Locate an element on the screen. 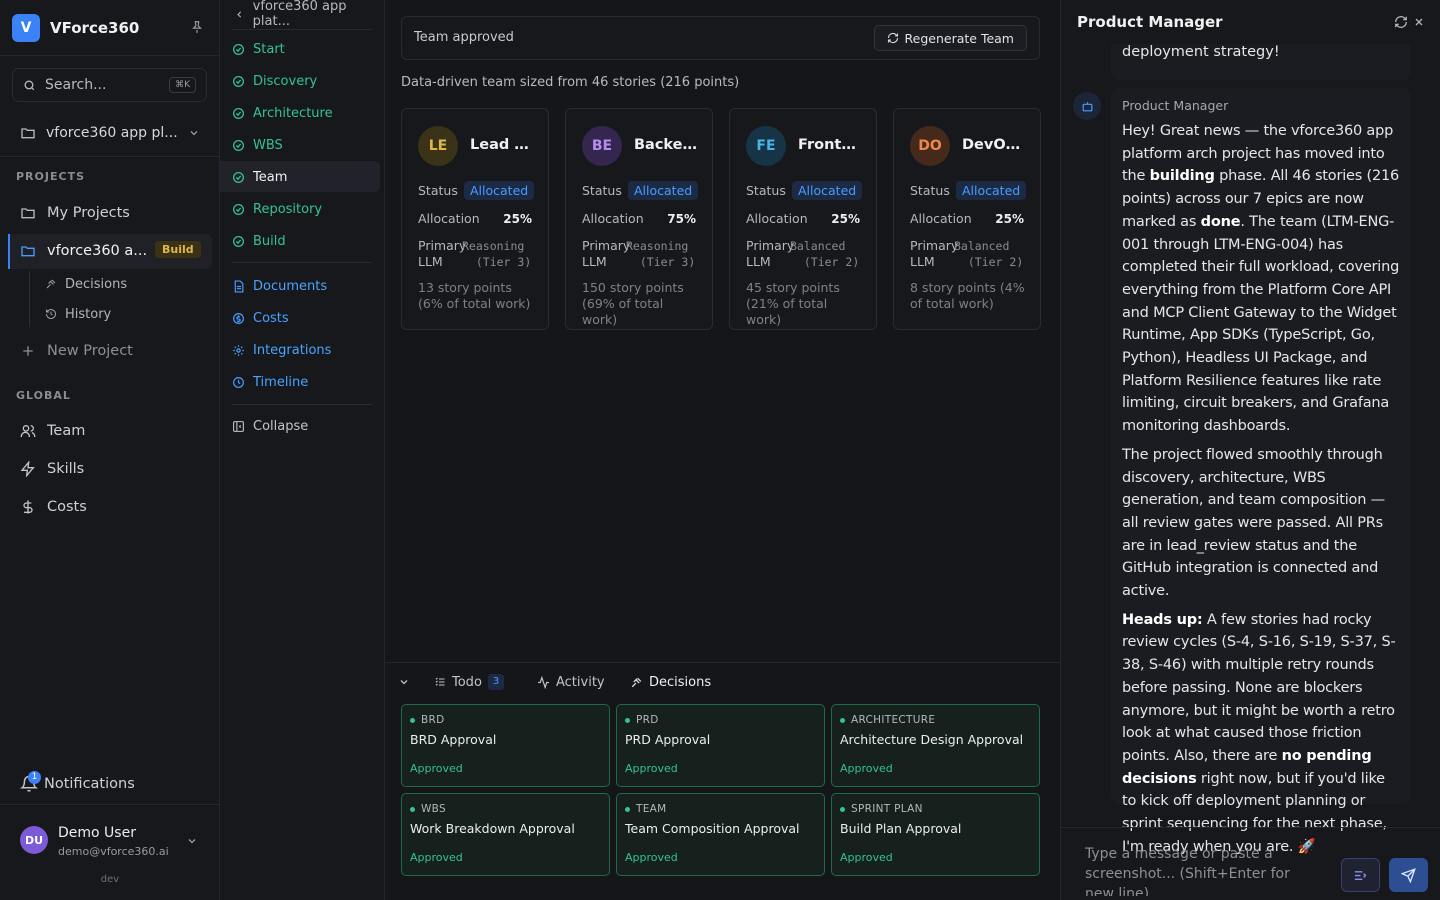  tab-activity: Activity is located at coordinates (571, 682).